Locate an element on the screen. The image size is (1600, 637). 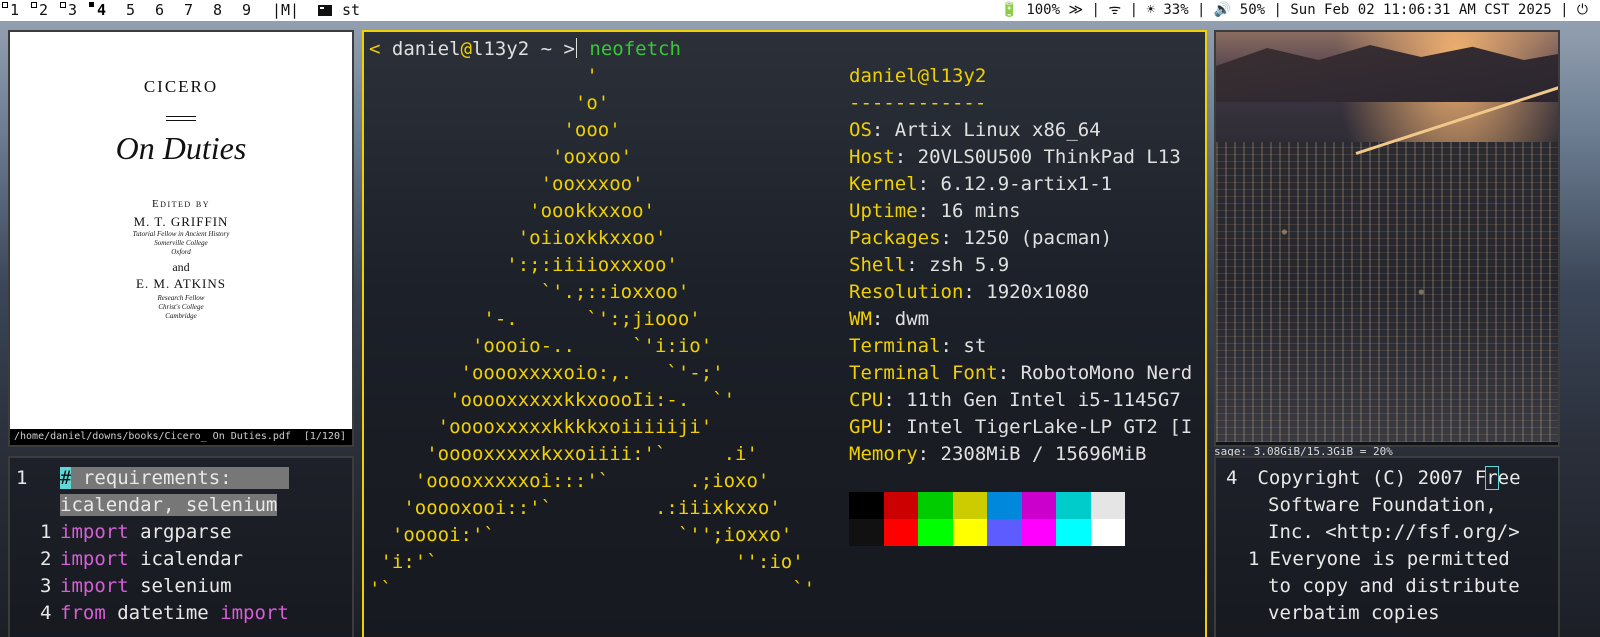
code-line: import selenium is located at coordinates (146, 586).